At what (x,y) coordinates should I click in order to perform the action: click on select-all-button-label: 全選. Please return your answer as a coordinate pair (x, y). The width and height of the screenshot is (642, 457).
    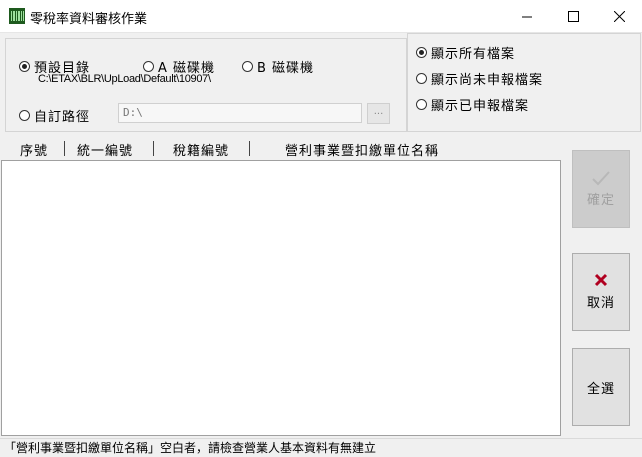
    Looking at the image, I should click on (600, 389).